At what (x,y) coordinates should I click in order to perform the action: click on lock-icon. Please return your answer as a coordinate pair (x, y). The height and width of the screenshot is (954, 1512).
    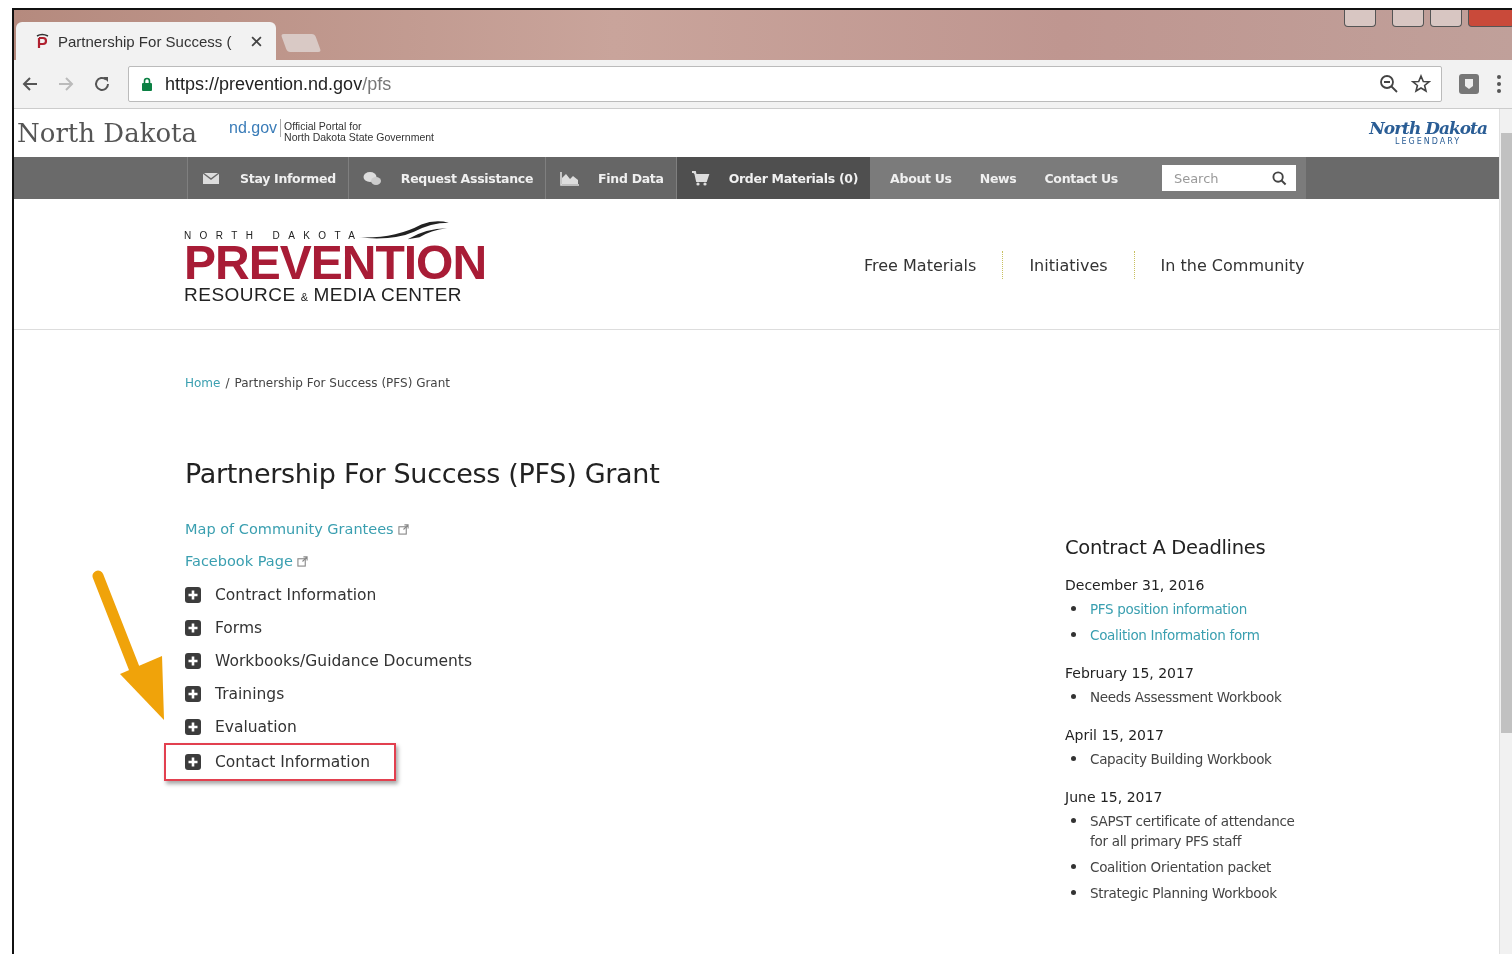
    Looking at the image, I should click on (147, 84).